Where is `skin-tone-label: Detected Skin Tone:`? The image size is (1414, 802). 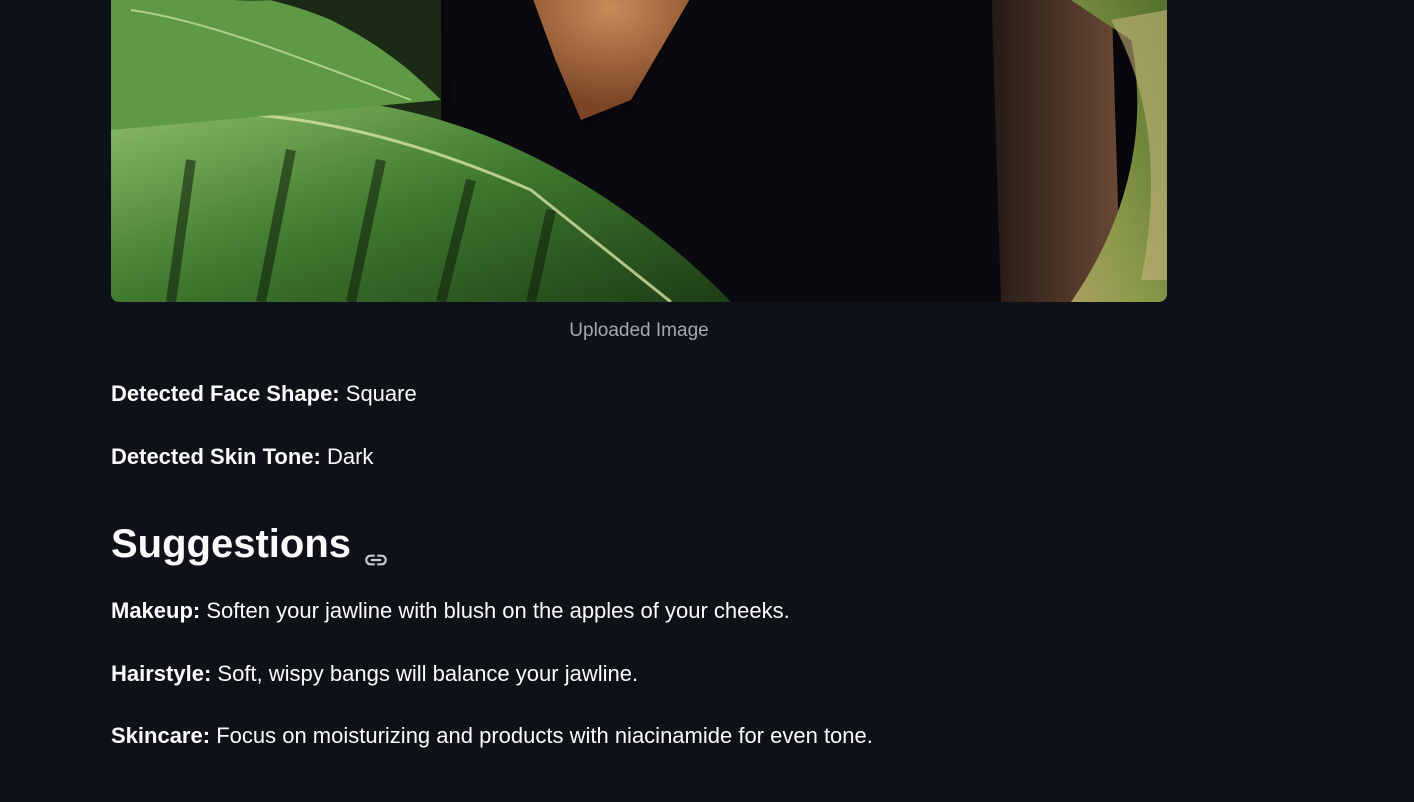 skin-tone-label: Detected Skin Tone: is located at coordinates (216, 456).